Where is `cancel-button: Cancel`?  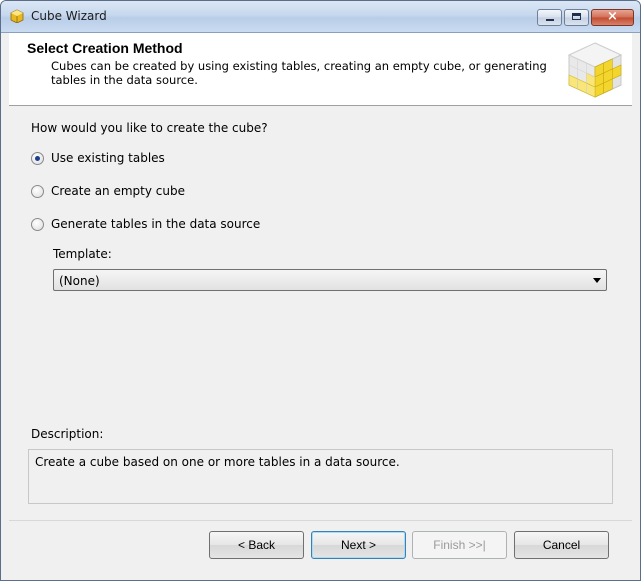 cancel-button: Cancel is located at coordinates (561, 545).